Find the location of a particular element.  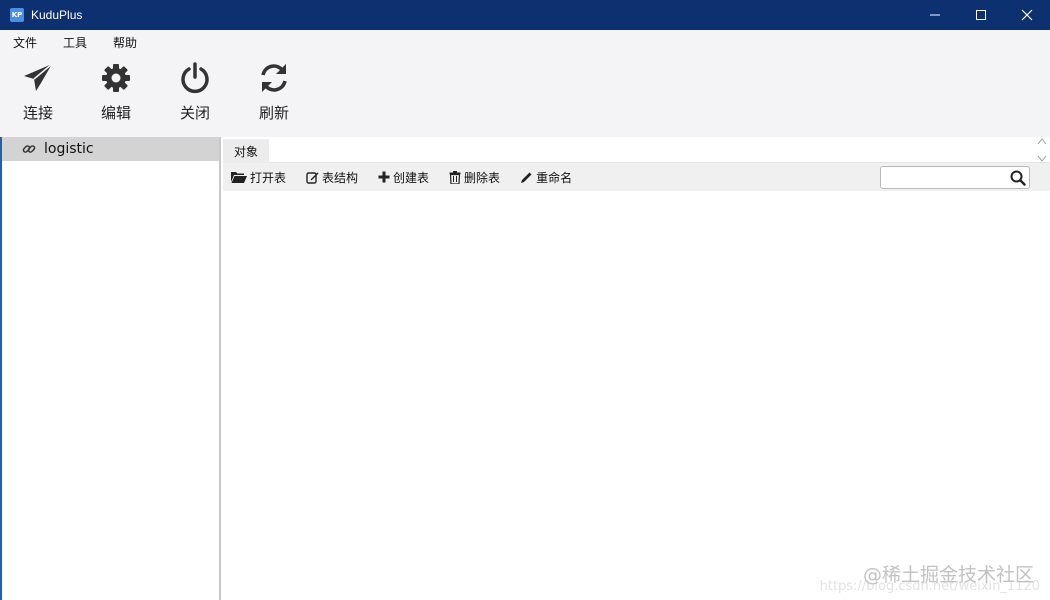

refresh-icon is located at coordinates (274, 78).